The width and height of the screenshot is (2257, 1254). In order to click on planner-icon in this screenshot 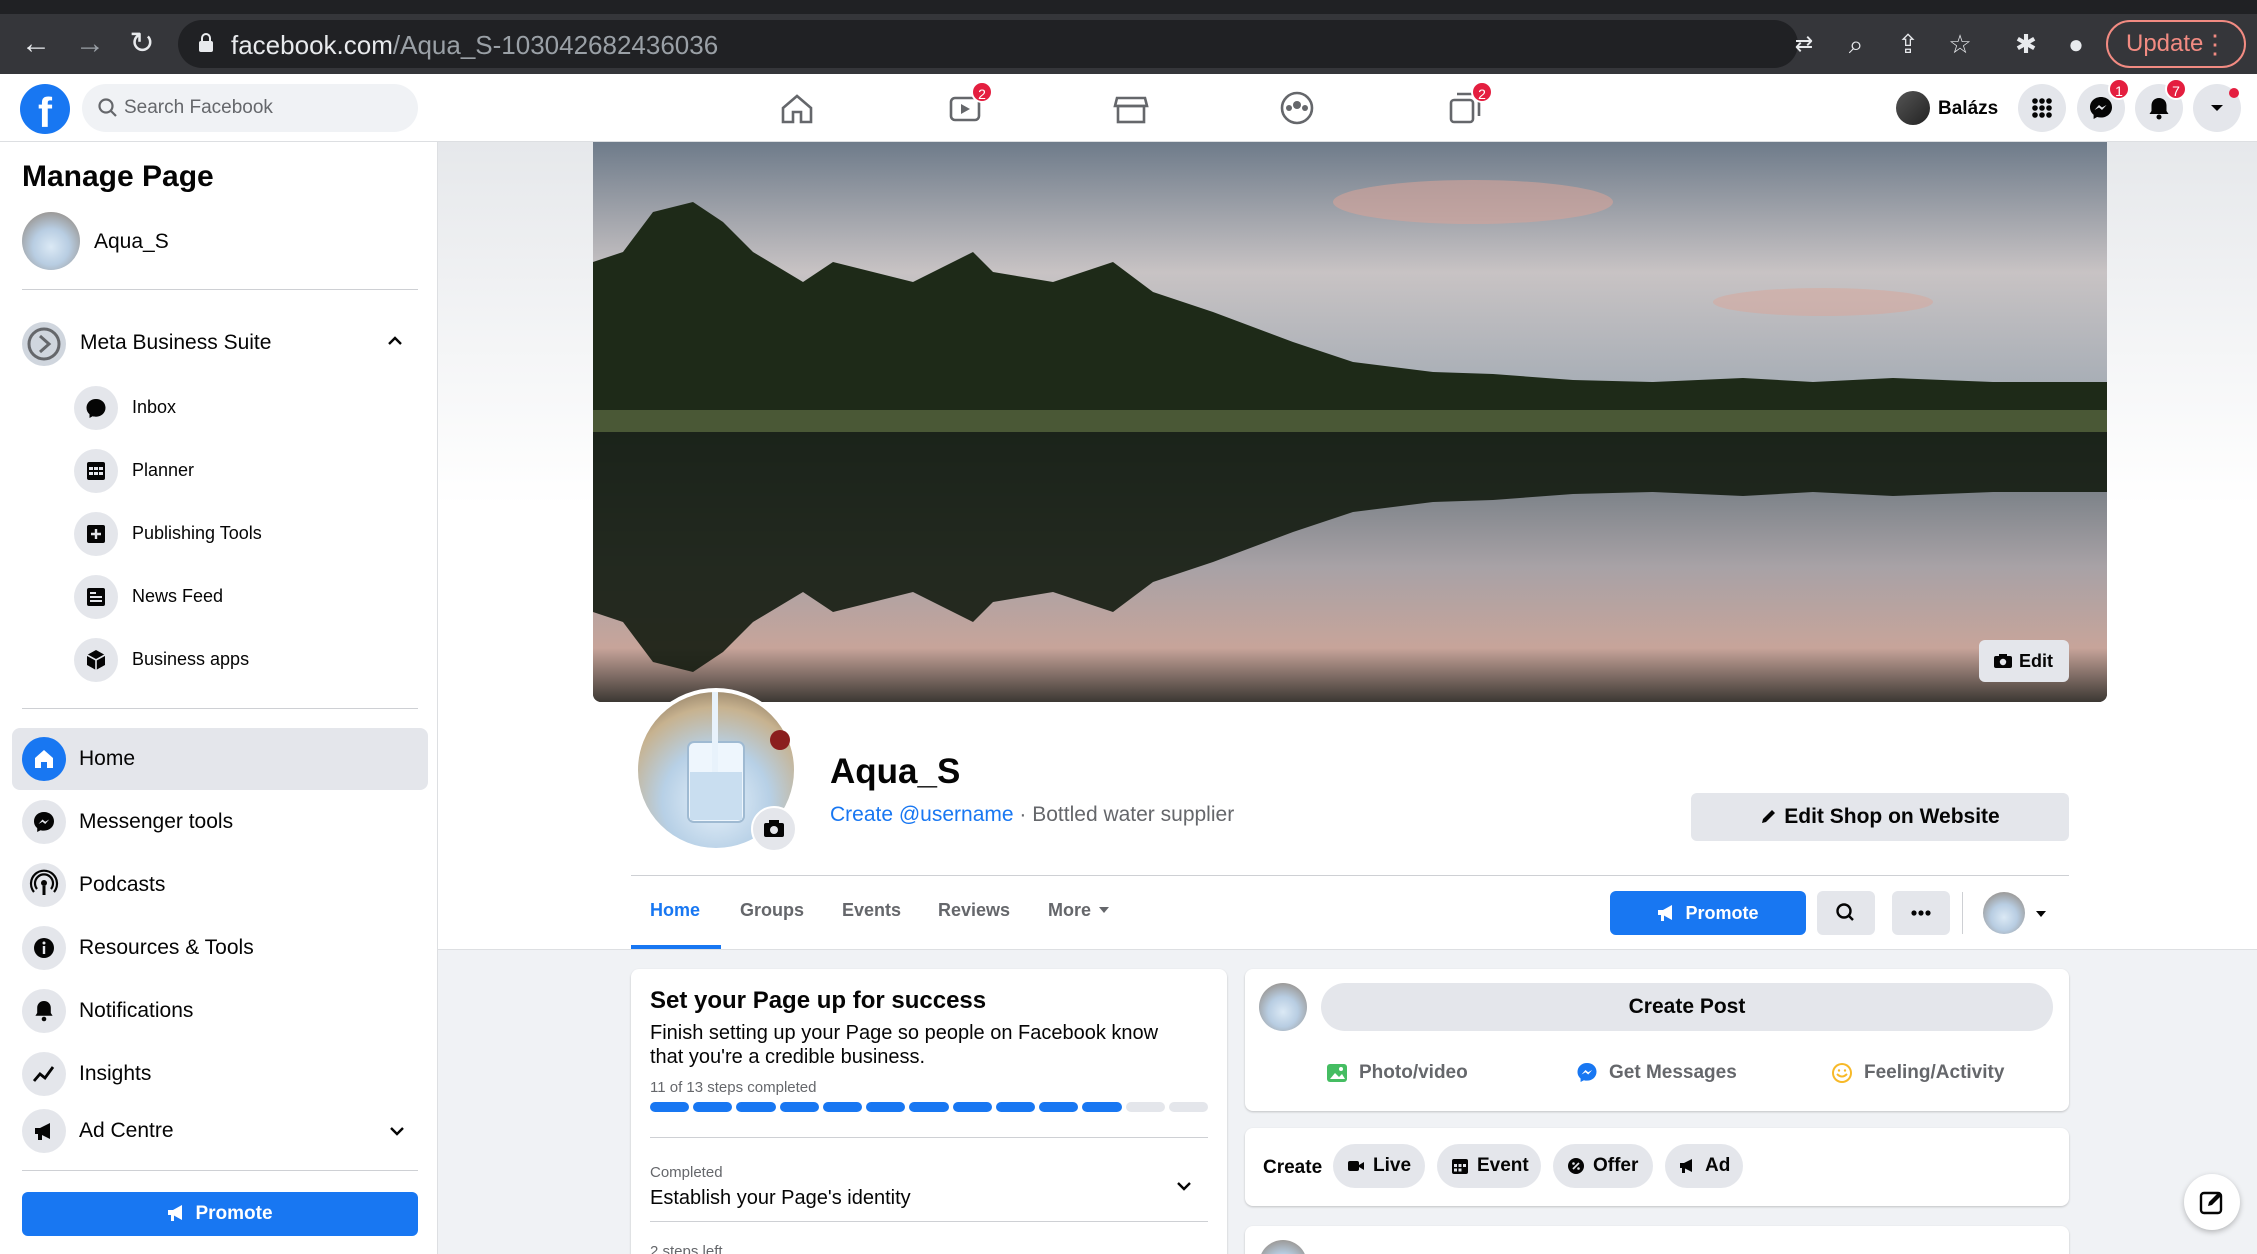, I will do `click(96, 471)`.